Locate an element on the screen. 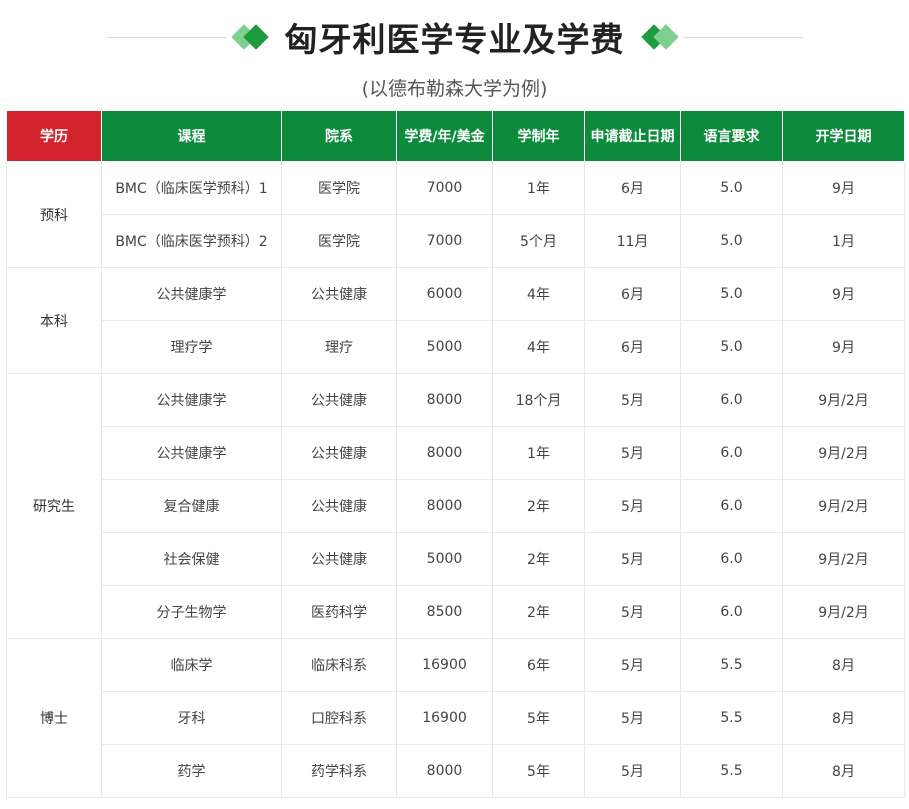  page-header: 匈牙利医学专业及学费 (以德布勒森大学为例) is located at coordinates (454, 55).